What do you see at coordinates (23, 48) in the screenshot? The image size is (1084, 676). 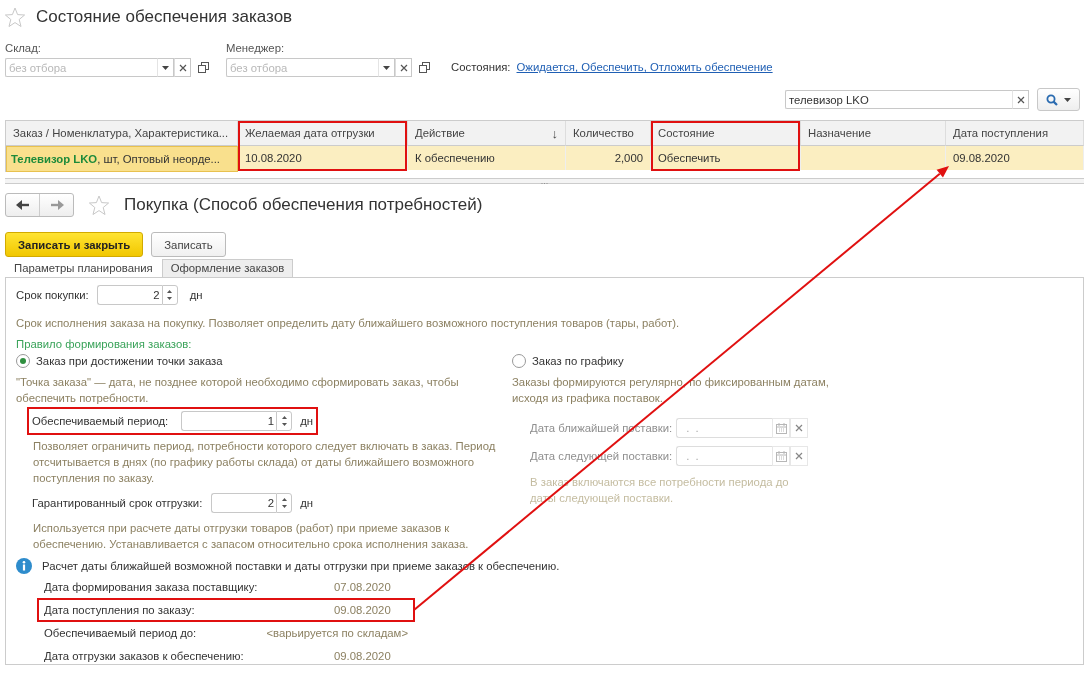 I see `field-label: Склад:` at bounding box center [23, 48].